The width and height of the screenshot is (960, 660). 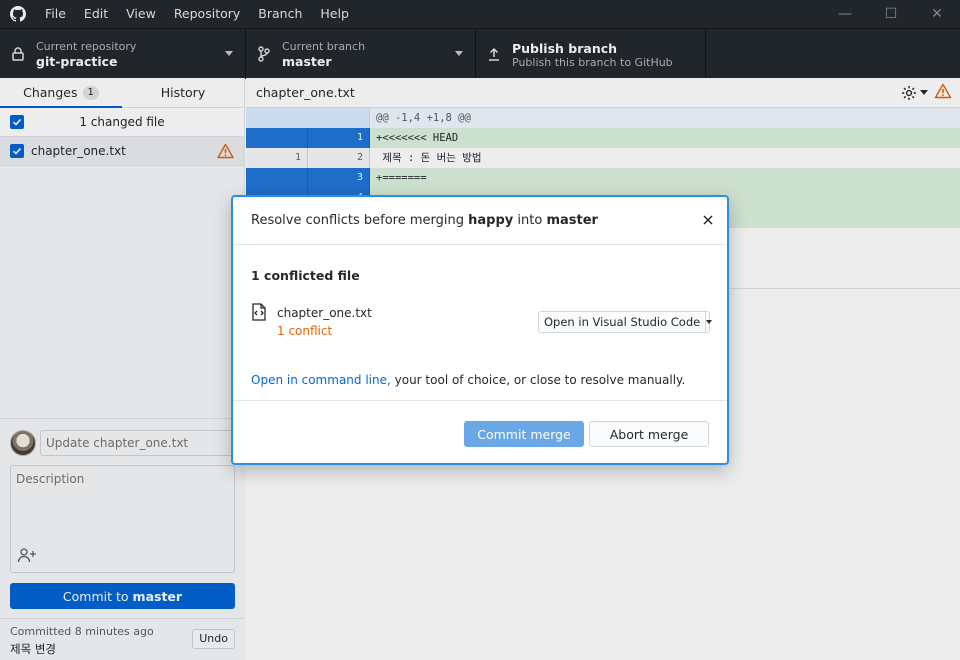 What do you see at coordinates (709, 322) in the screenshot?
I see `chevron-down-icon` at bounding box center [709, 322].